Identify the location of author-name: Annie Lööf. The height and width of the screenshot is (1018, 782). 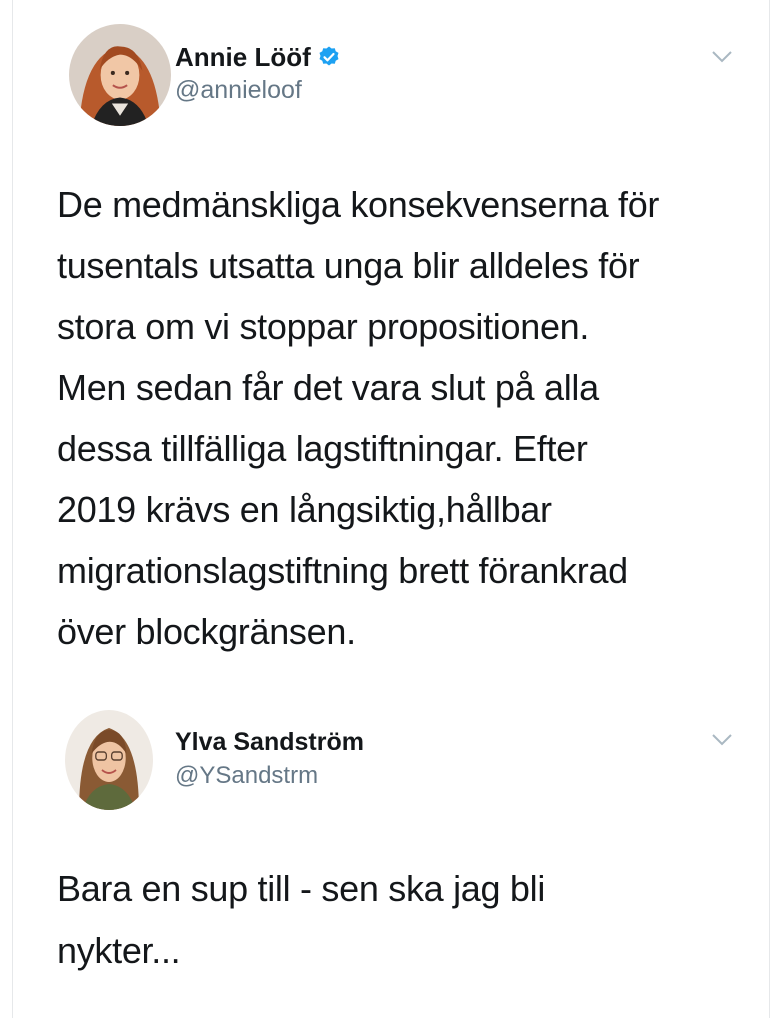
(258, 59).